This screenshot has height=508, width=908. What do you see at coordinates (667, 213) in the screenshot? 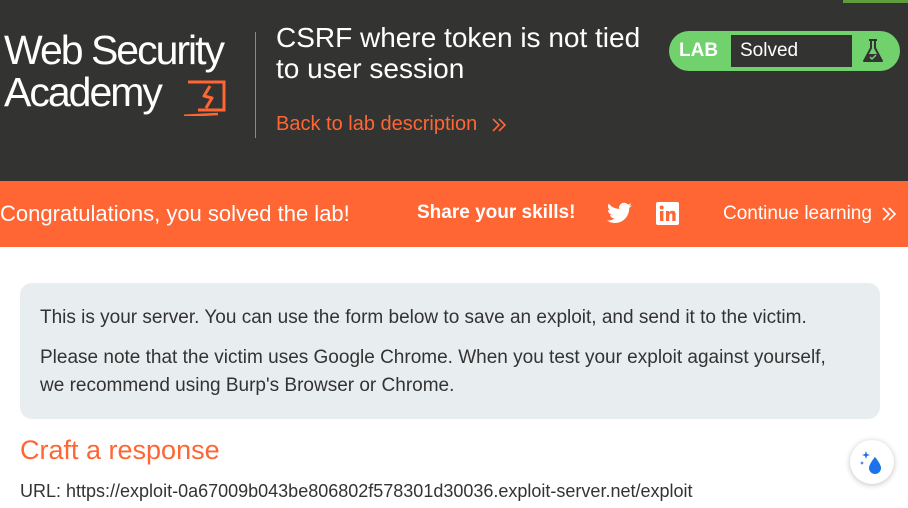
I see `linkedin-icon` at bounding box center [667, 213].